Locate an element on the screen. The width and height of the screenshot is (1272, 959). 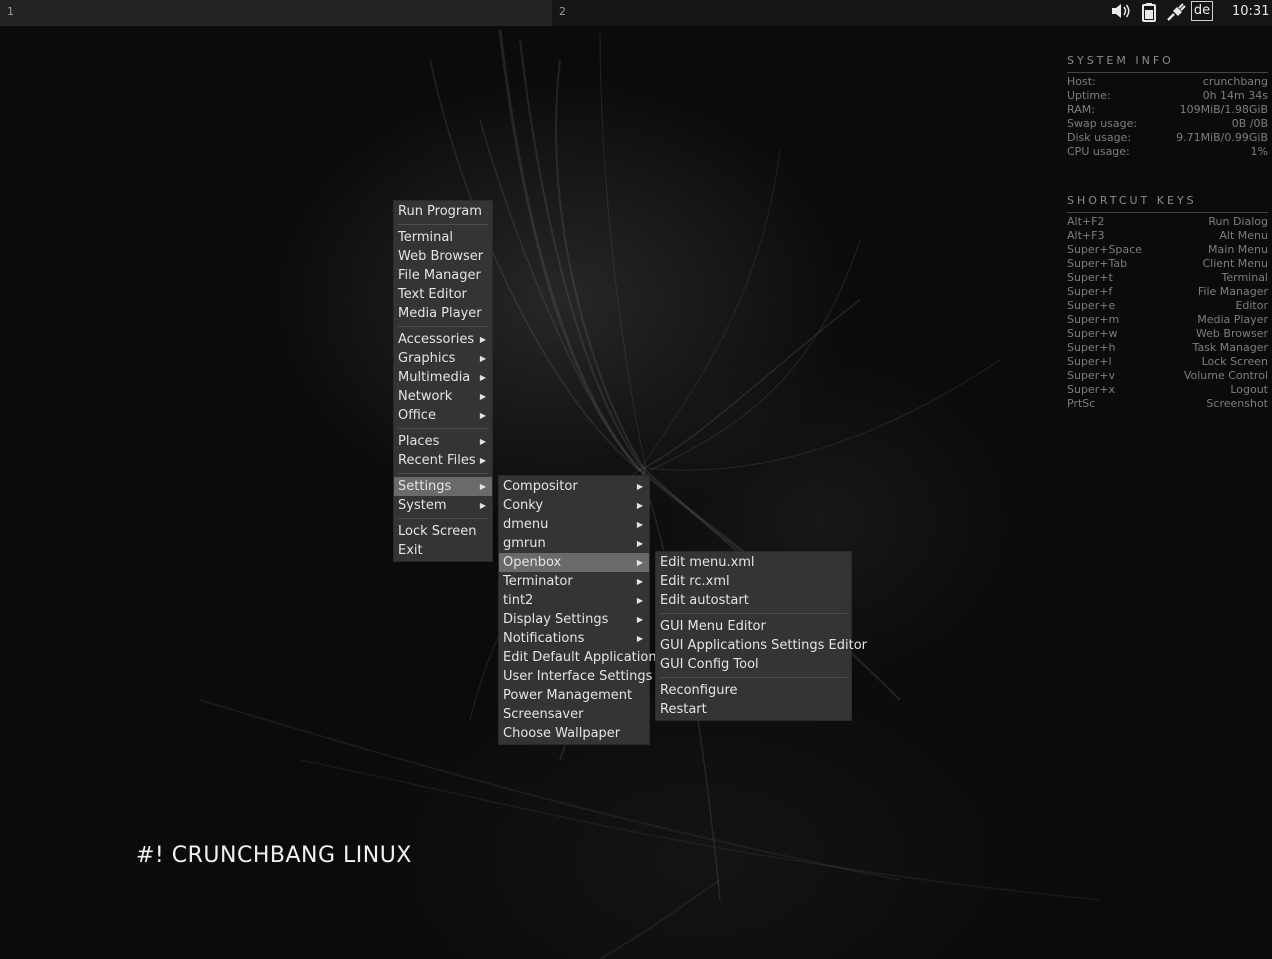
menu-item-user-interface-settings: User Interface Settings is located at coordinates (575, 676).